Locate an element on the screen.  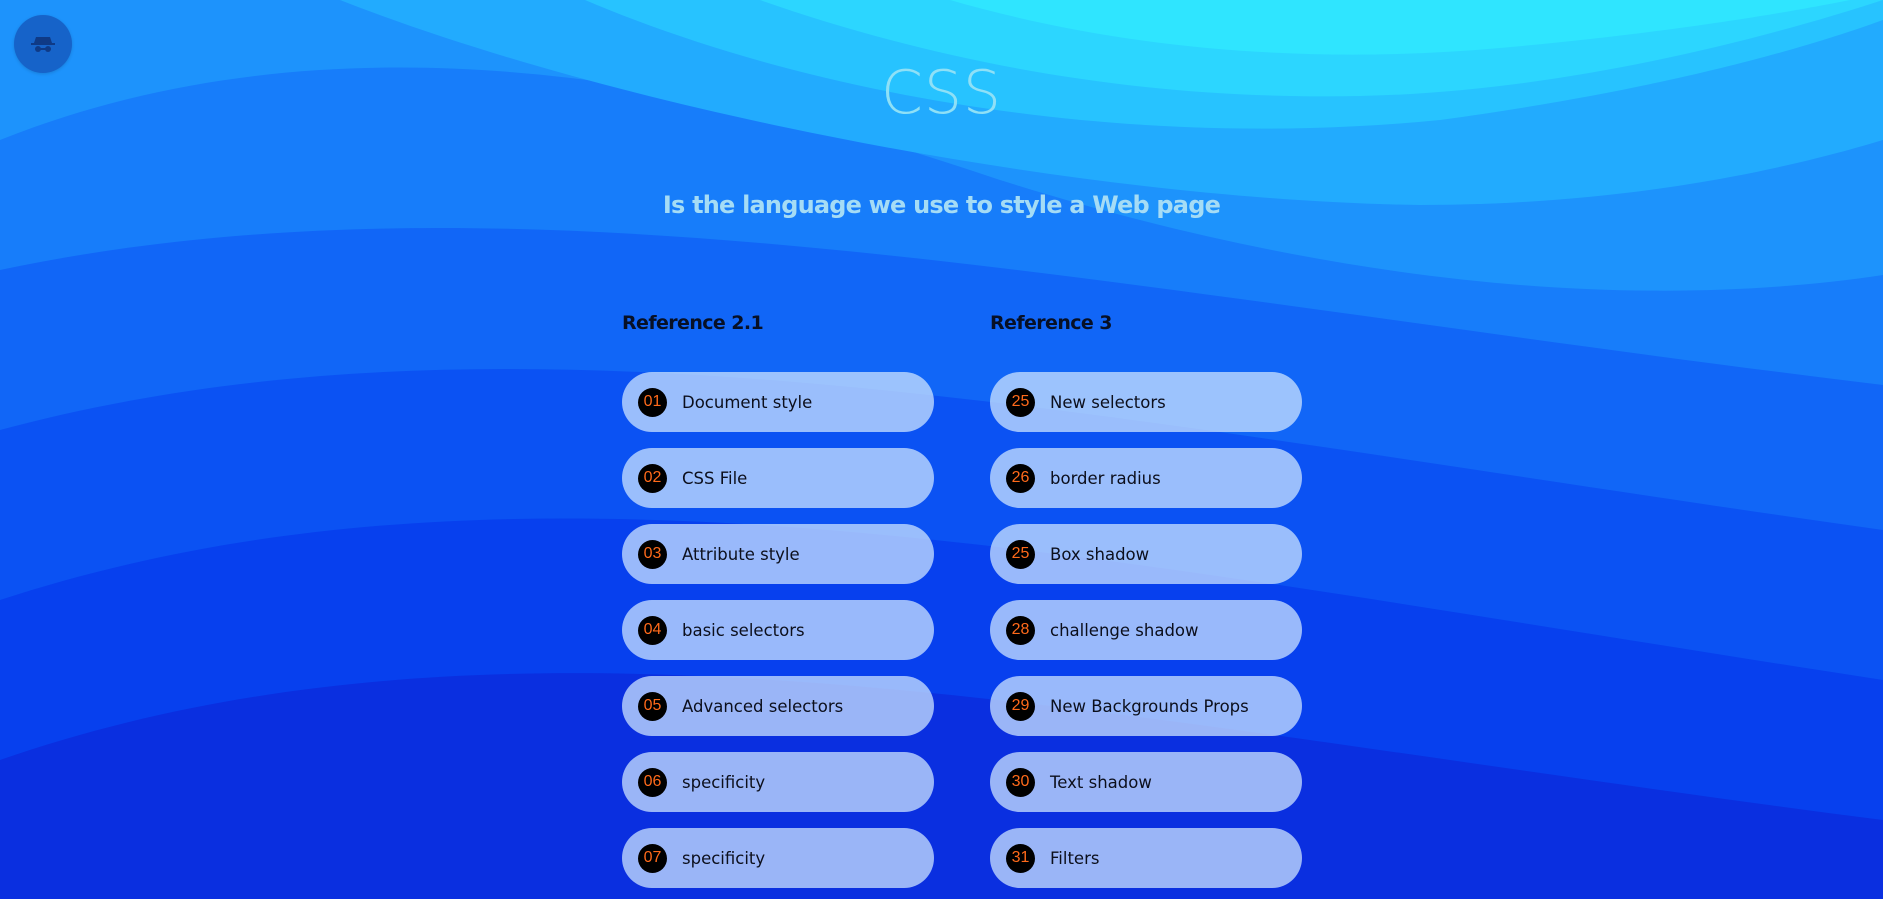
list-item: 04 basic selectors is located at coordinates (778, 630).